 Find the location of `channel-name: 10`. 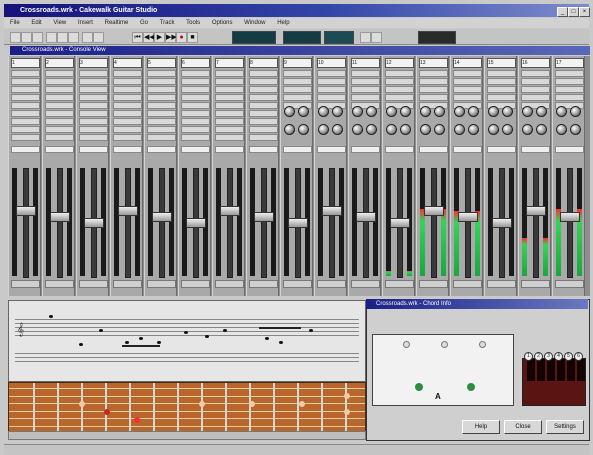

channel-name: 10 is located at coordinates (331, 63).